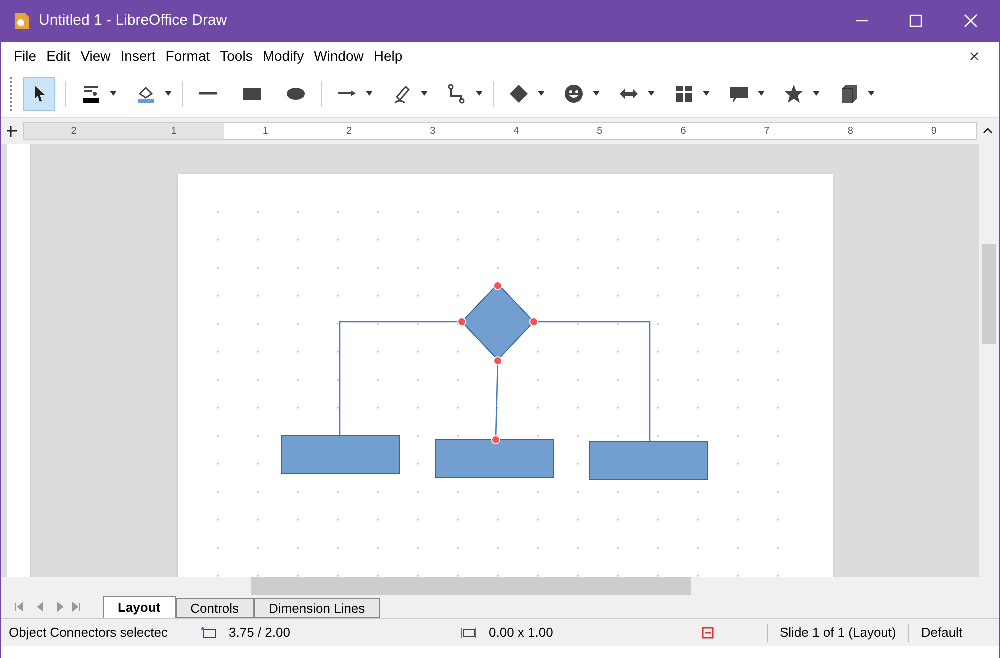 This screenshot has height=658, width=1000. What do you see at coordinates (22, 21) in the screenshot?
I see `app-icon` at bounding box center [22, 21].